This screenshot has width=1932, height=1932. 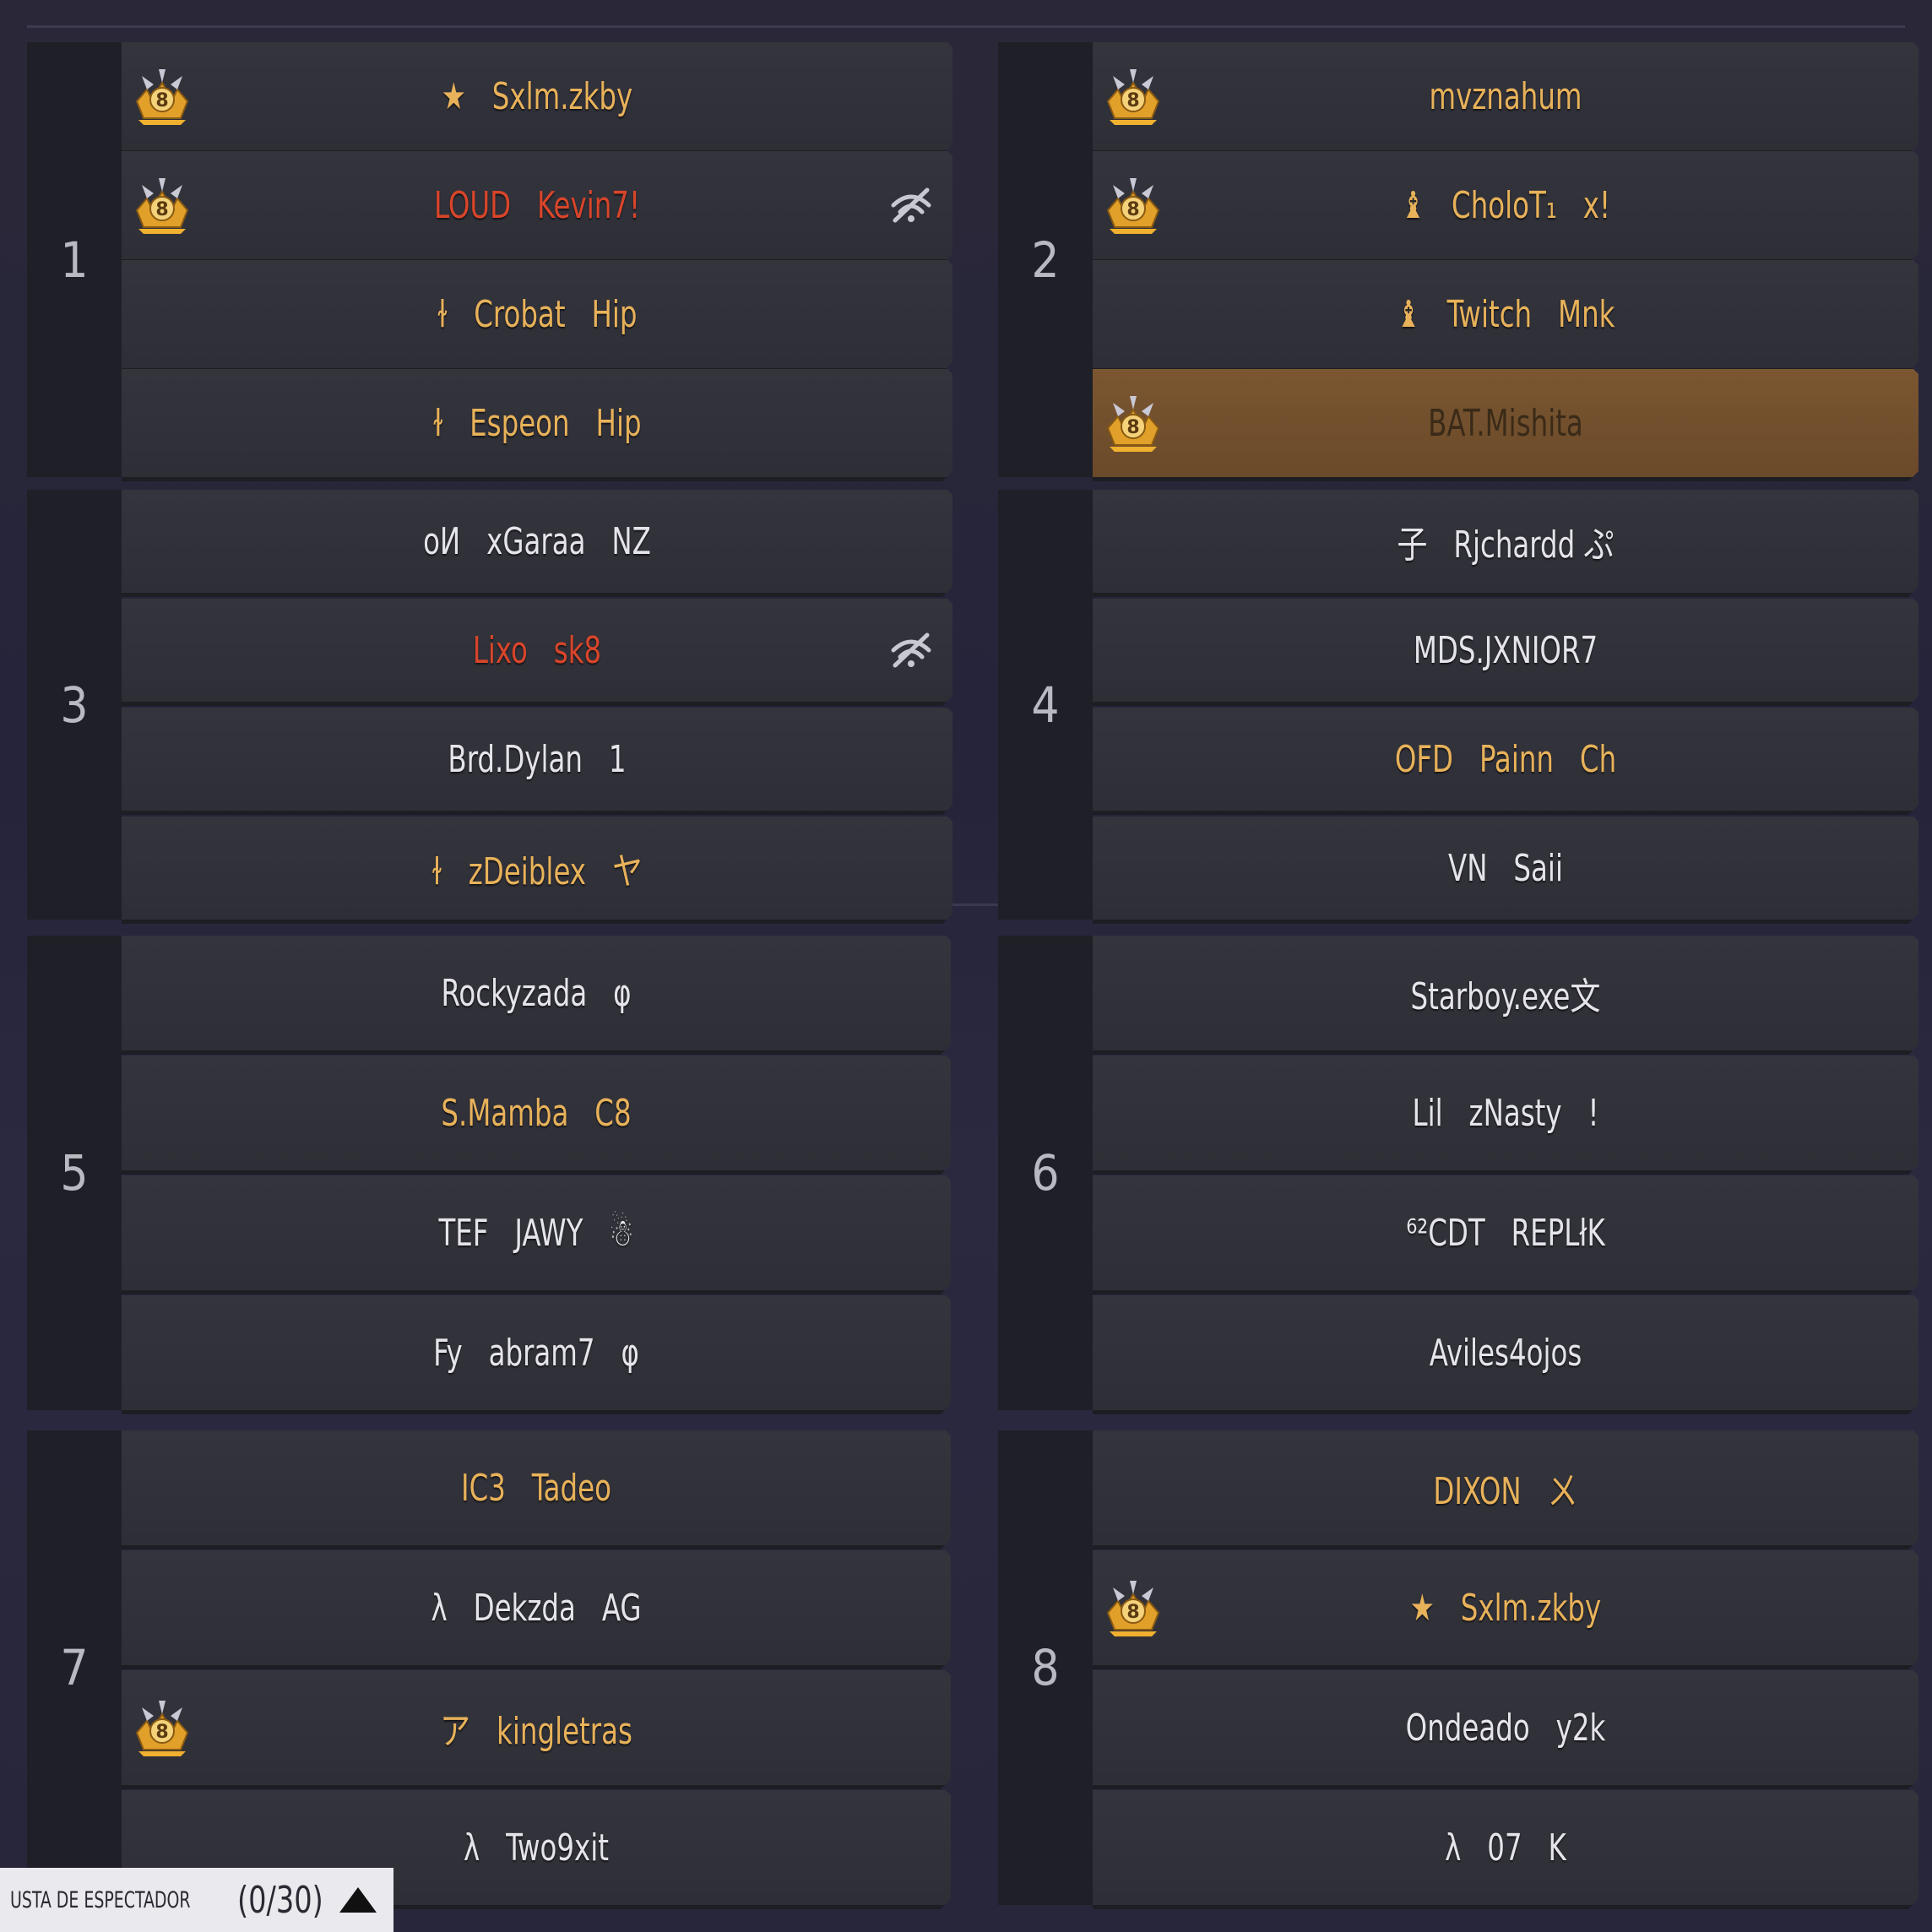 What do you see at coordinates (74, 1173) in the screenshot?
I see `team-number: 5` at bounding box center [74, 1173].